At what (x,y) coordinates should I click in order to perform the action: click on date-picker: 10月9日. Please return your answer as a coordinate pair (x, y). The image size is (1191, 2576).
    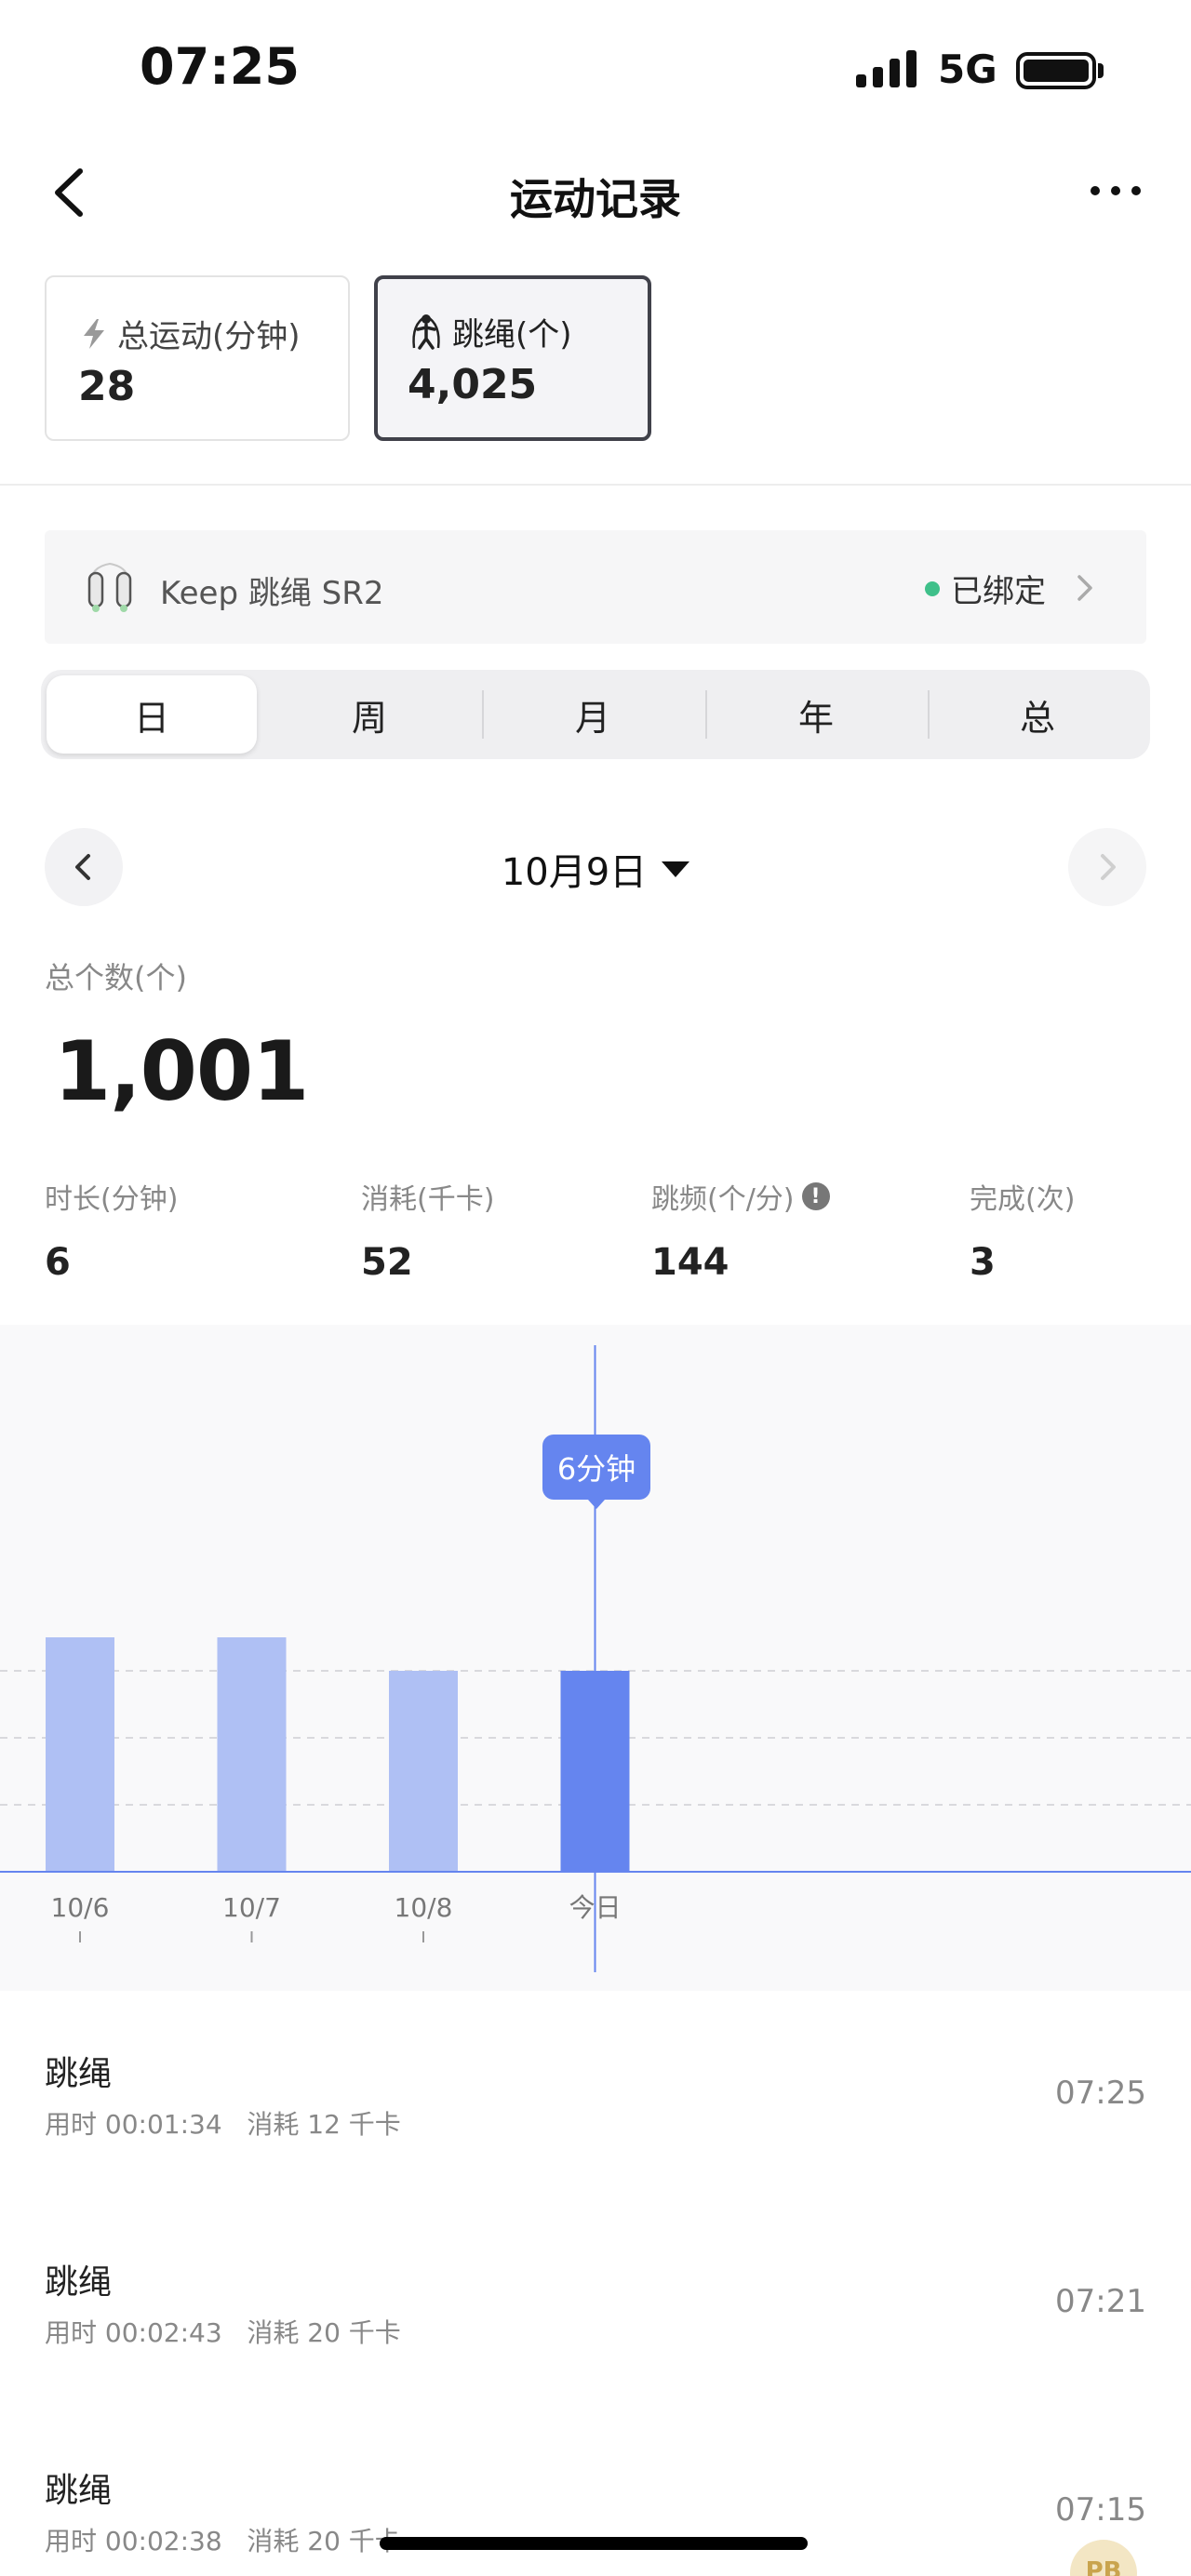
    Looking at the image, I should click on (595, 869).